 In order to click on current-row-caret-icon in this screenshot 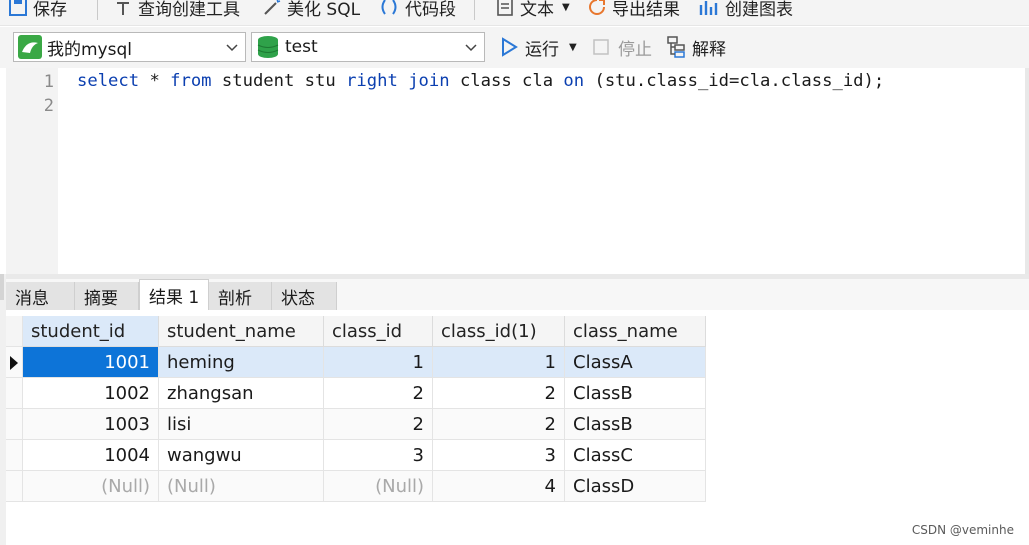, I will do `click(14, 363)`.